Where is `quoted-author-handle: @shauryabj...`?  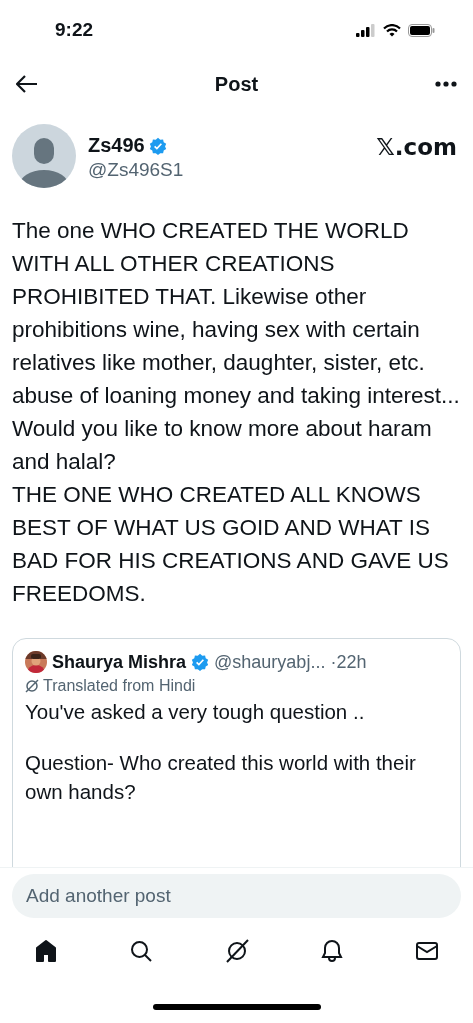
quoted-author-handle: @shauryabj... is located at coordinates (270, 662).